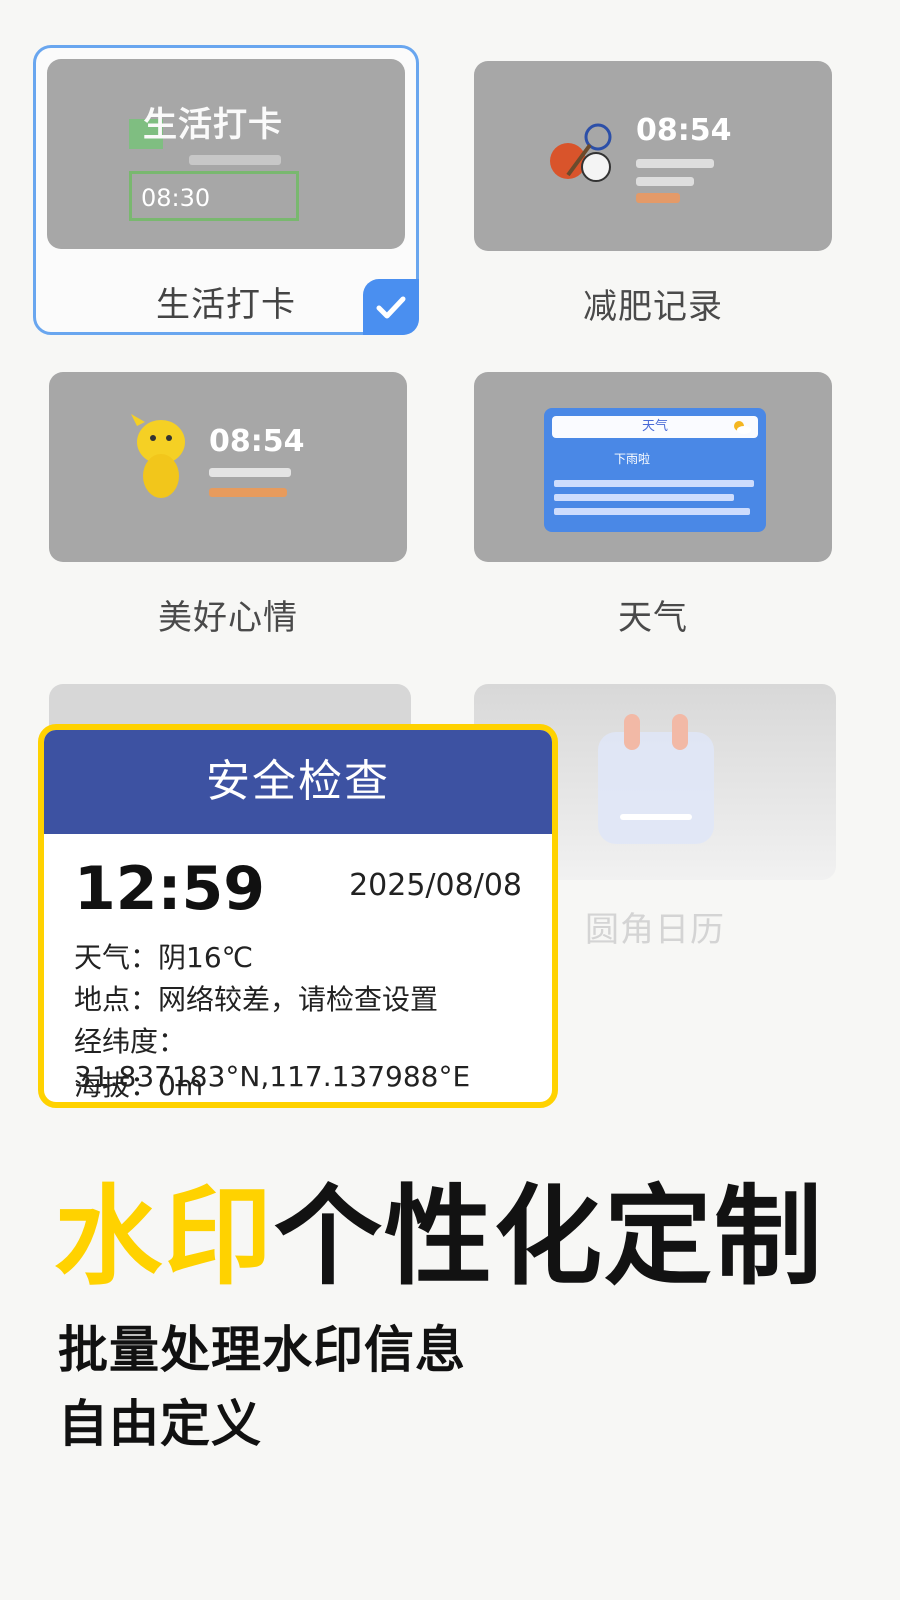 This screenshot has height=1600, width=900. I want to click on weather-panel: 天气 下雨啦, so click(655, 470).